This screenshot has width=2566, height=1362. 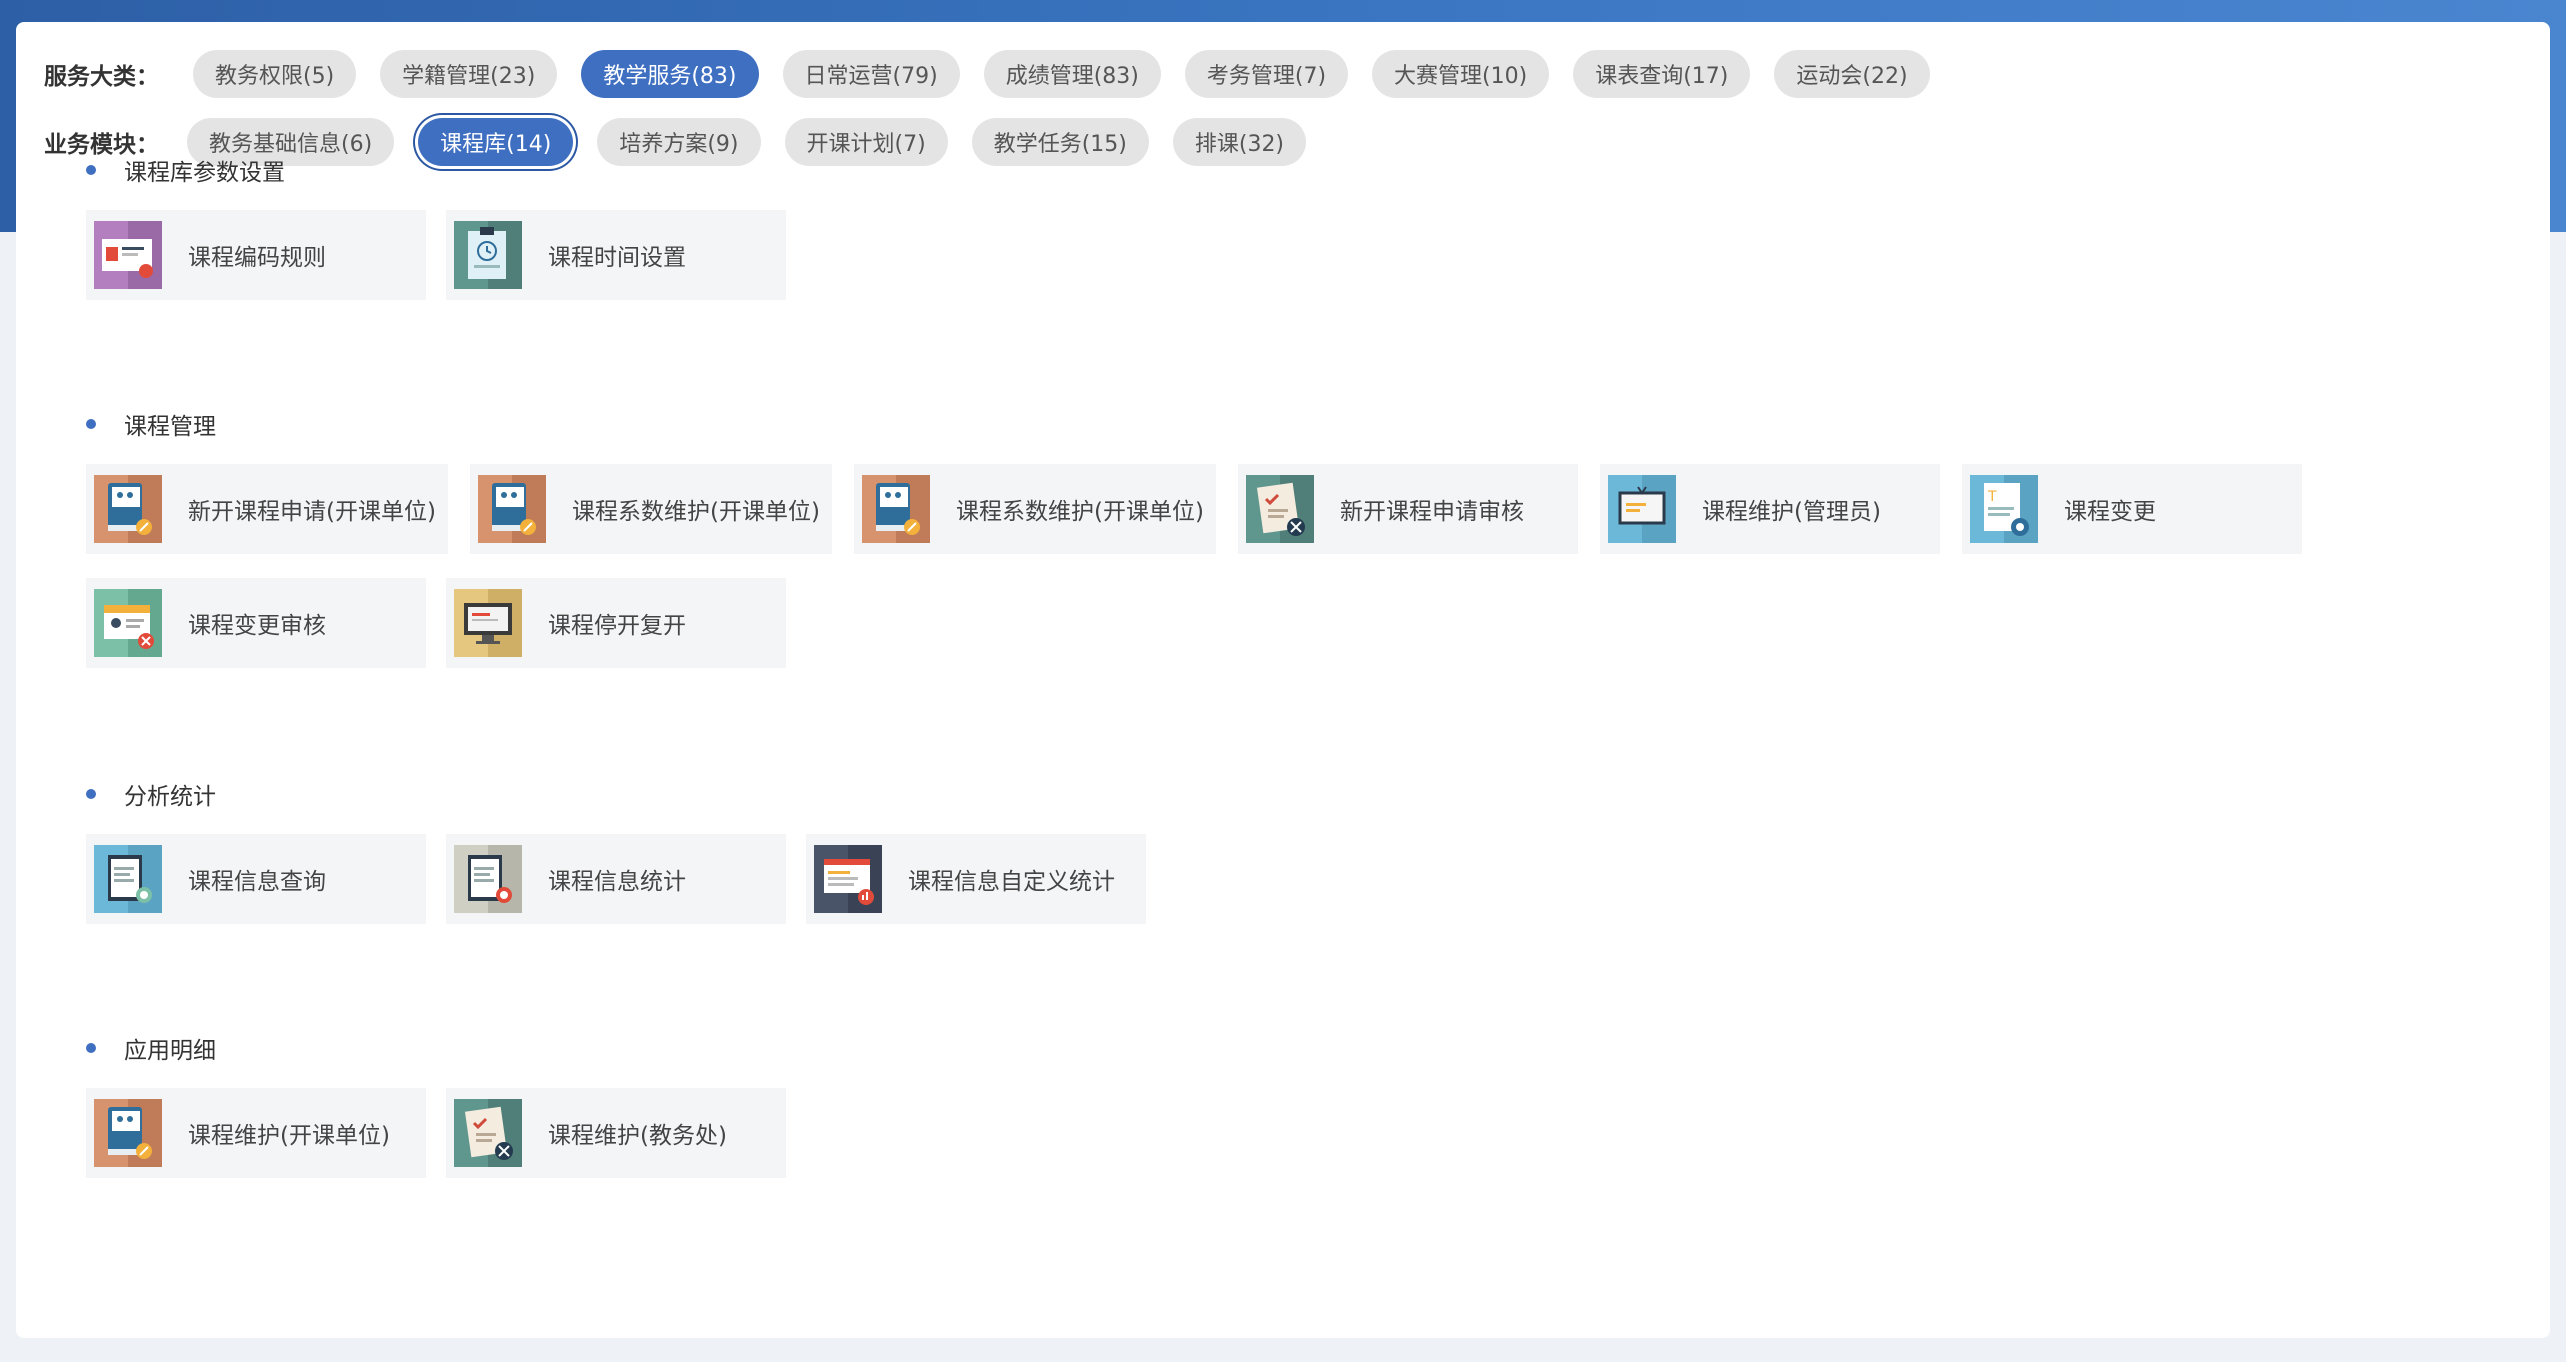 I want to click on app-card: 课程时间设置, so click(x=616, y=255).